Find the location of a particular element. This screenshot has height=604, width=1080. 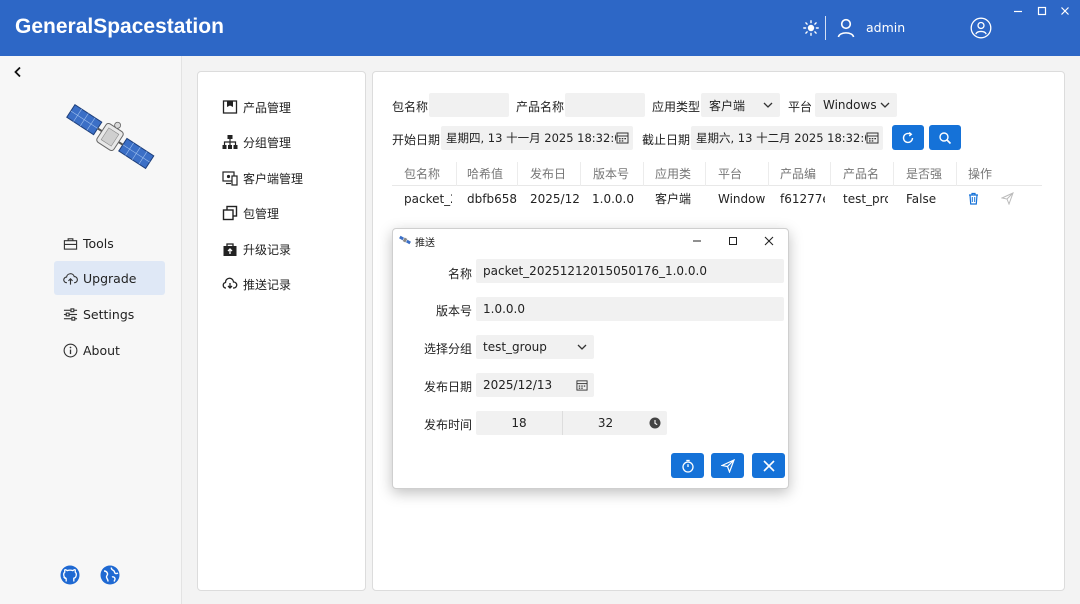

toolbox-icon is located at coordinates (70, 243).